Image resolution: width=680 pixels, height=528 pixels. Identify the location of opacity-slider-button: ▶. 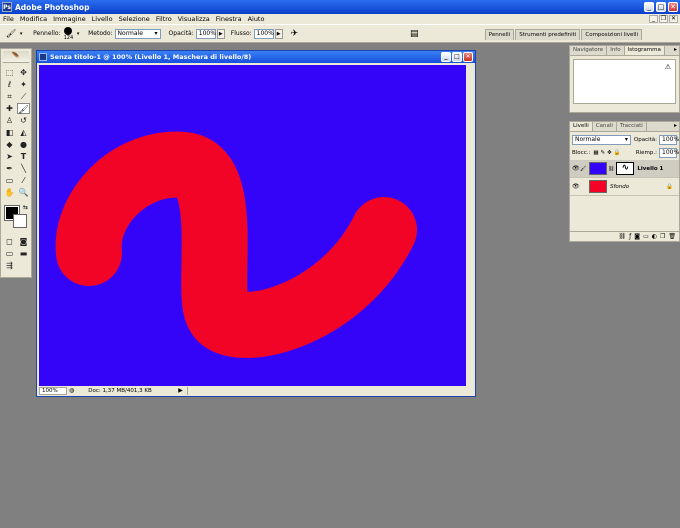
(220, 33).